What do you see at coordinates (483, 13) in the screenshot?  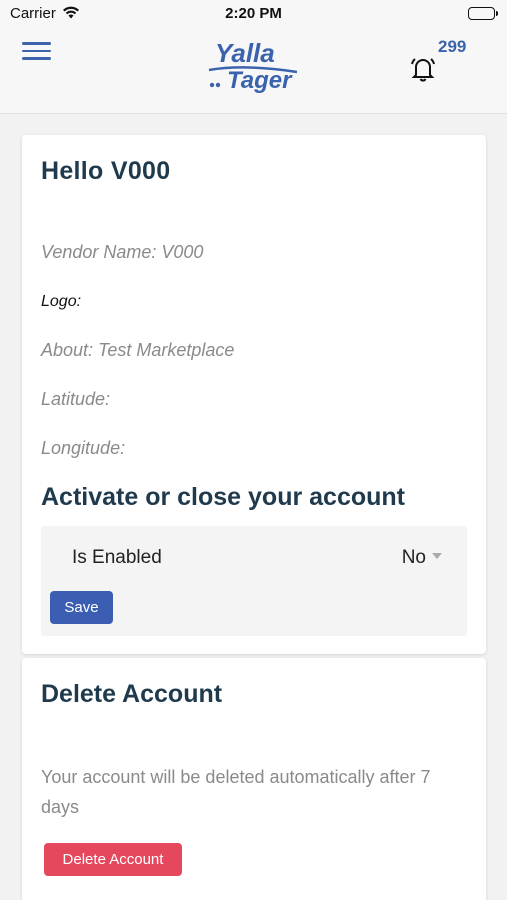 I see `battery-icon` at bounding box center [483, 13].